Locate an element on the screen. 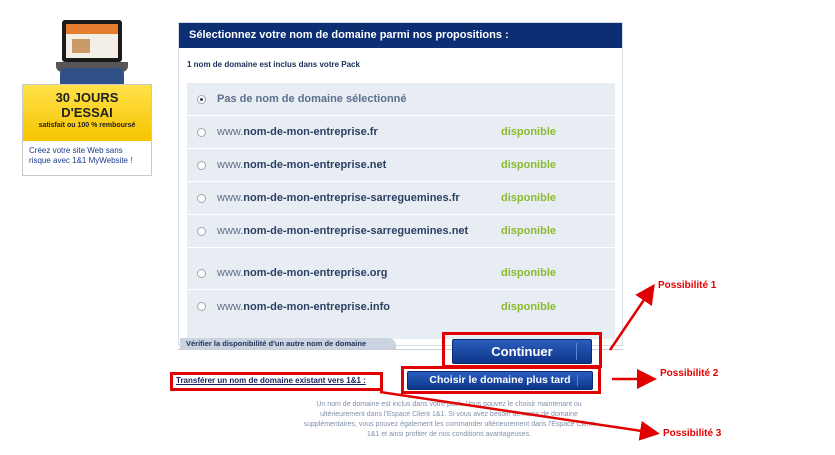  annotation-box-transfer is located at coordinates (276, 381).